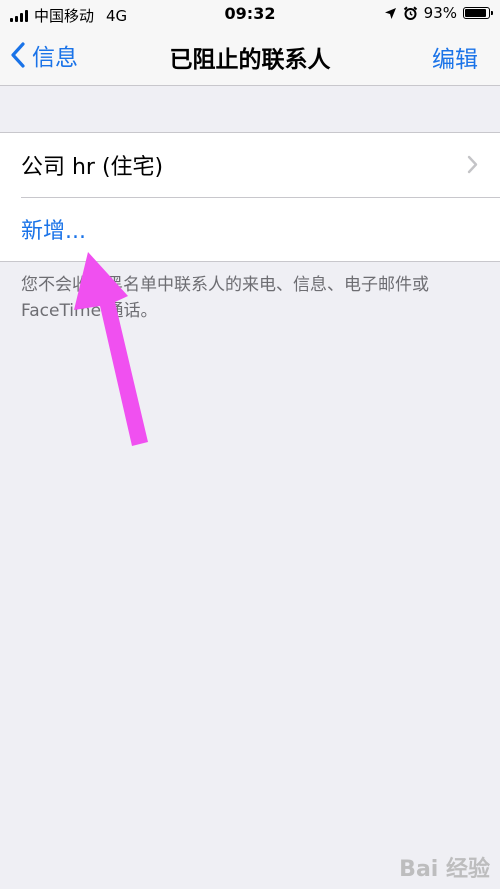  I want to click on battery-icon, so click(478, 13).